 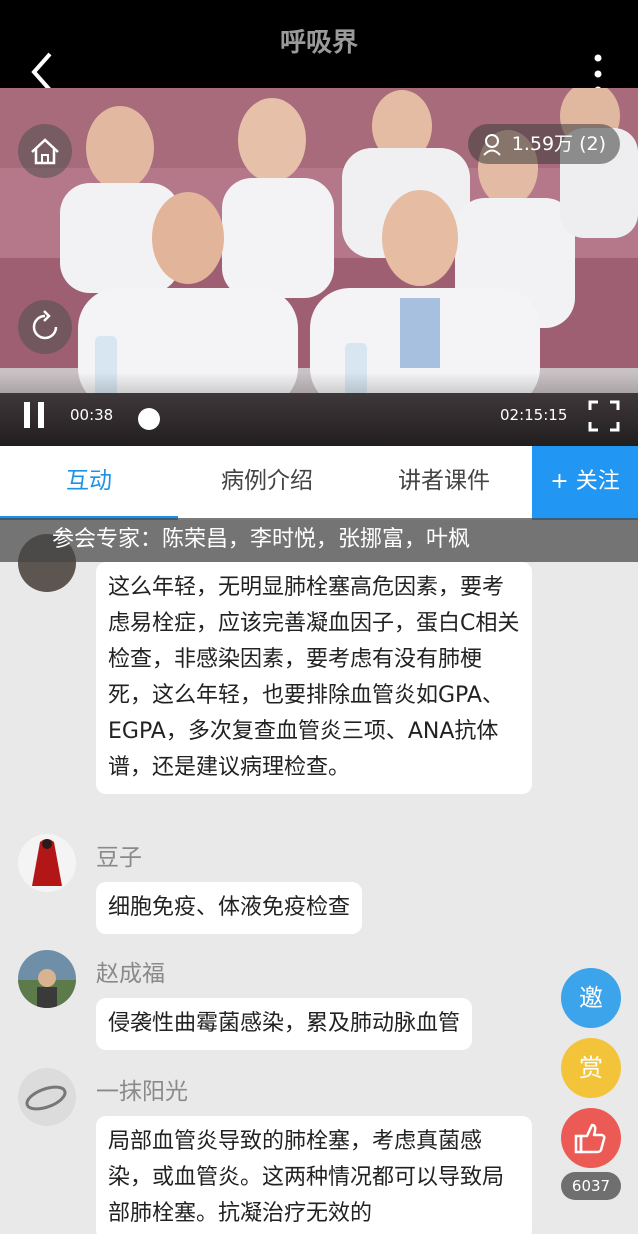 I want to click on follow-button: + 关注, so click(x=585, y=483).